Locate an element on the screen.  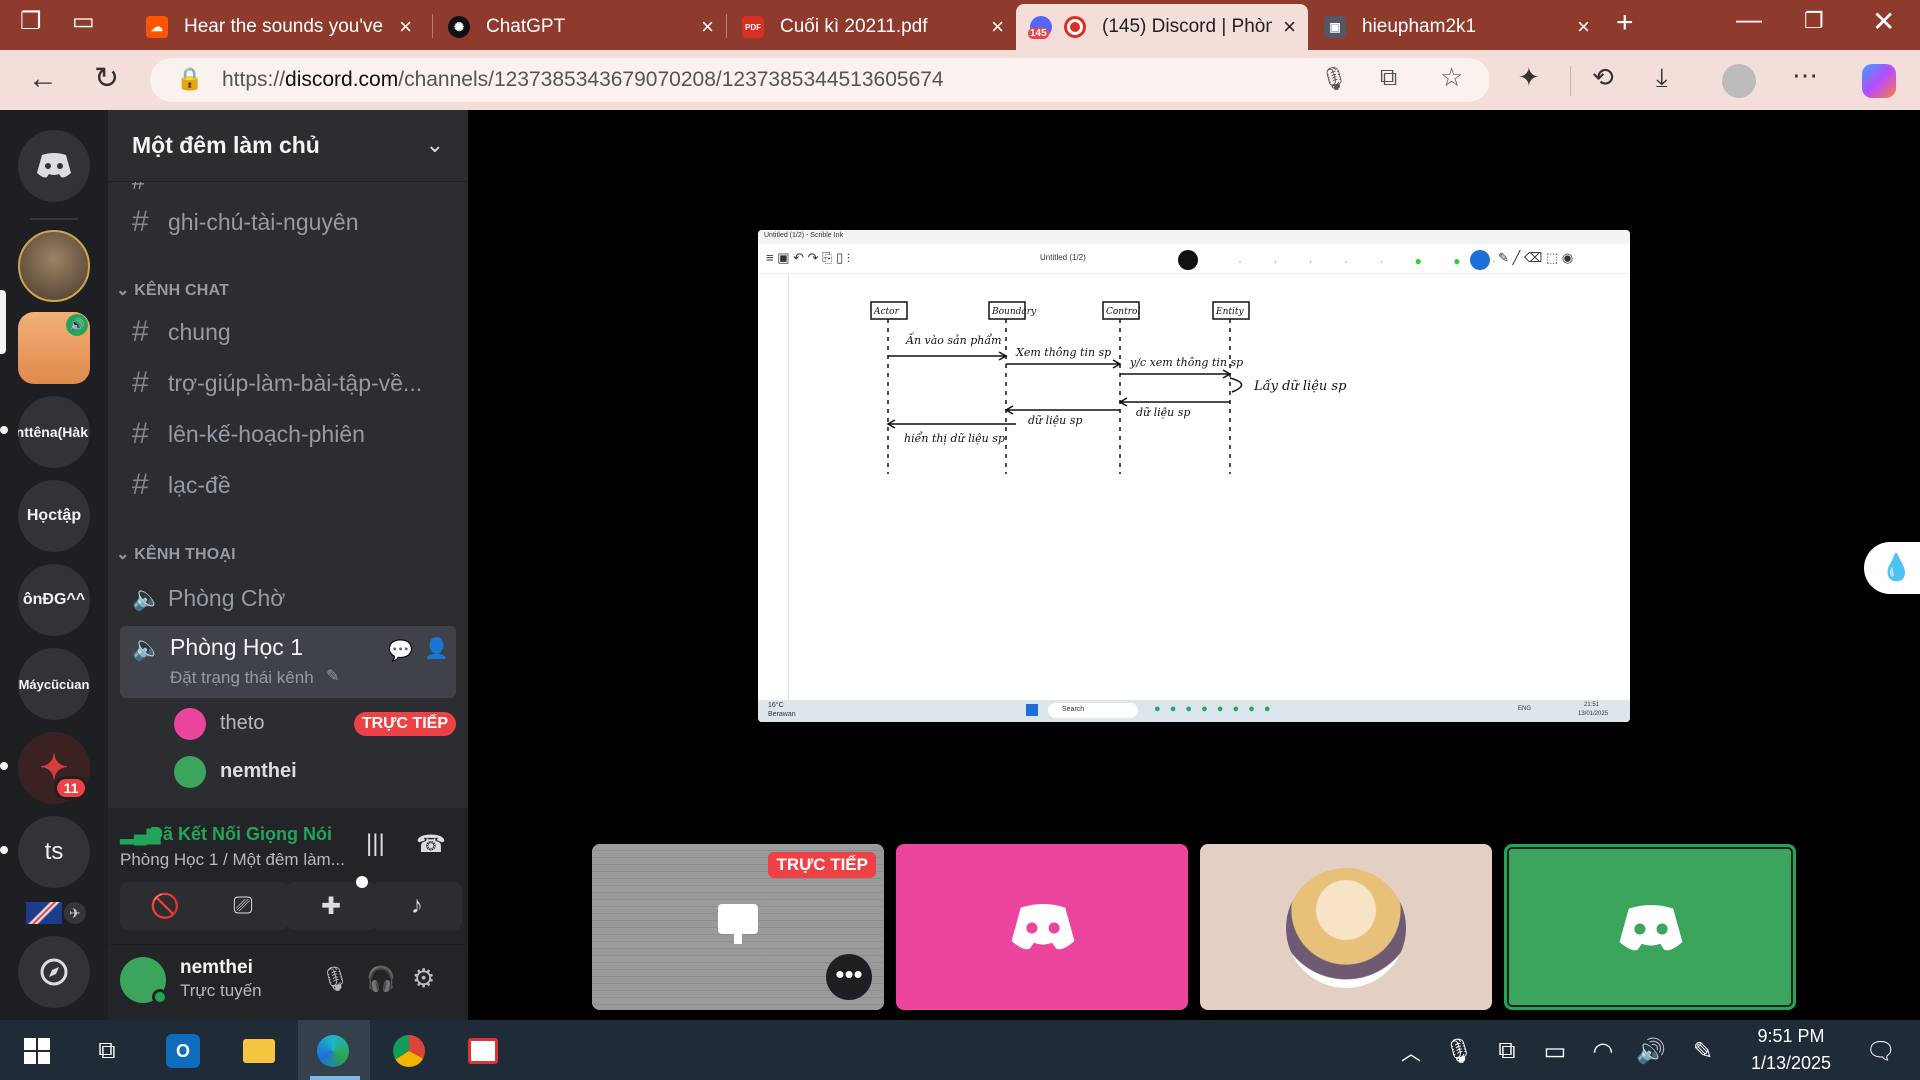
tab-chatgpt: ✺ ChatGPT × is located at coordinates (580, 27).